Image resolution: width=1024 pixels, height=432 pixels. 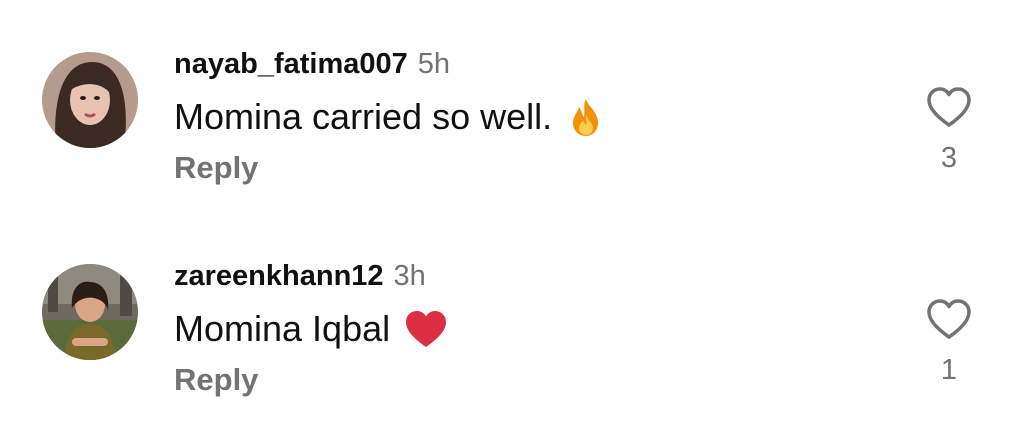 I want to click on red-heart-emoji-icon, so click(x=426, y=329).